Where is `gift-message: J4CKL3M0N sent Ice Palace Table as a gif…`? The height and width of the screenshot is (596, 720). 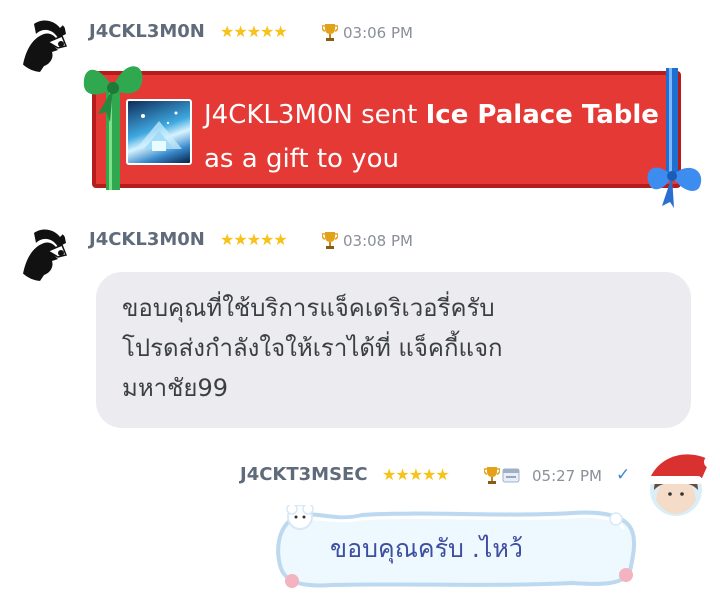 gift-message: J4CKL3M0N sent Ice Palace Table as a gif… is located at coordinates (439, 137).